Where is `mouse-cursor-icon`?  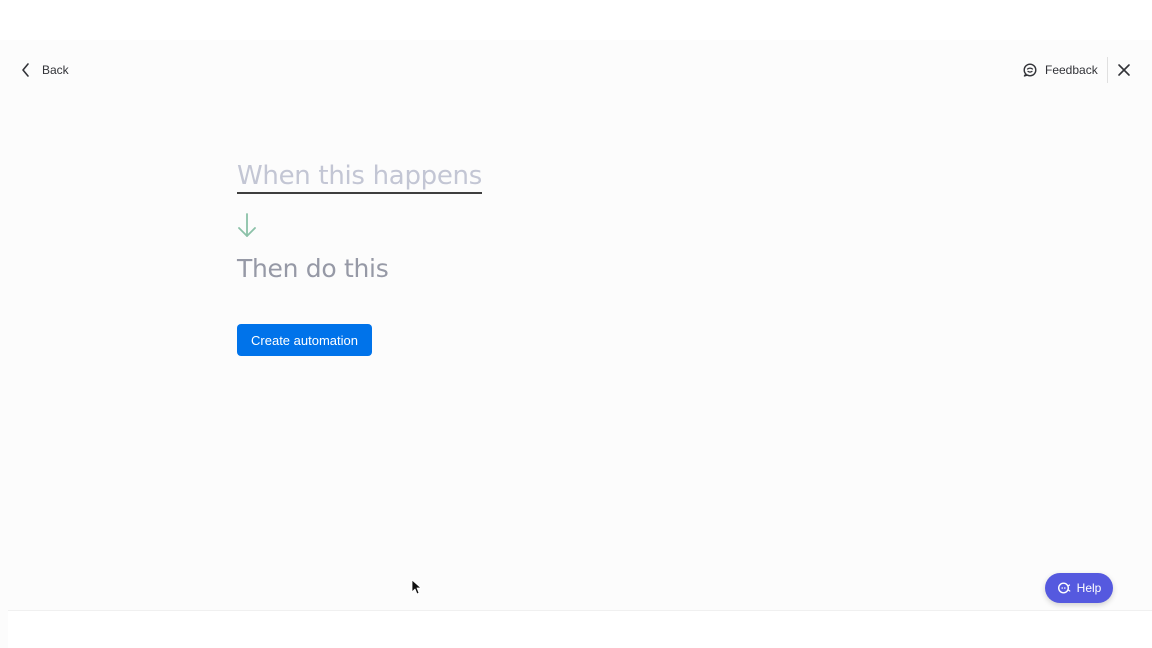 mouse-cursor-icon is located at coordinates (416, 587).